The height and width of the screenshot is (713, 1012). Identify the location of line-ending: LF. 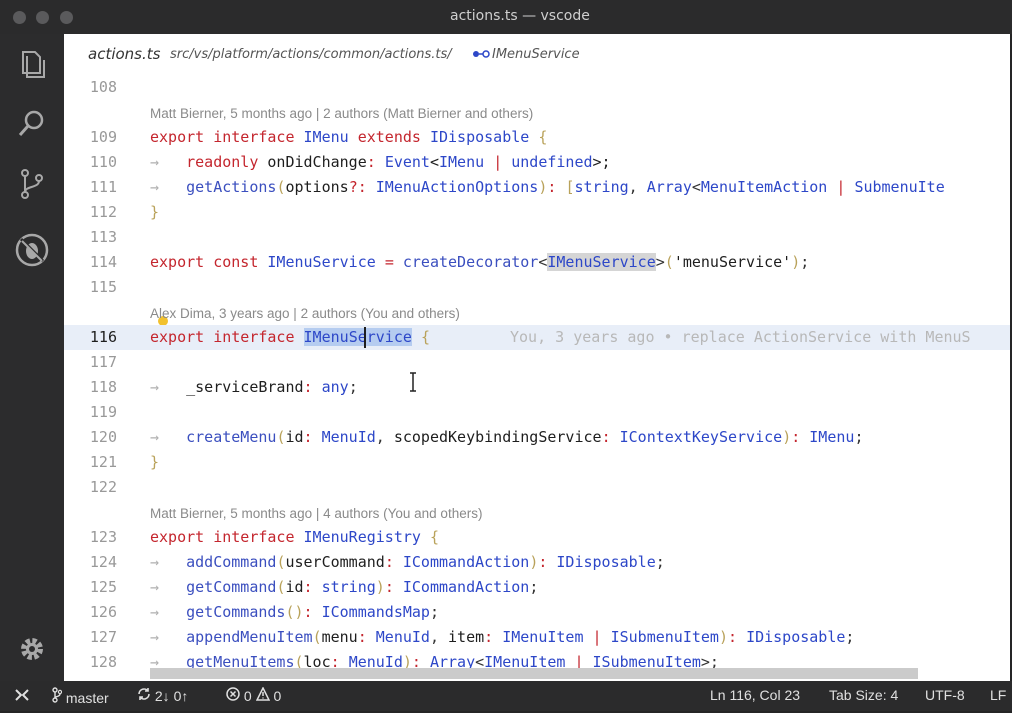
(998, 695).